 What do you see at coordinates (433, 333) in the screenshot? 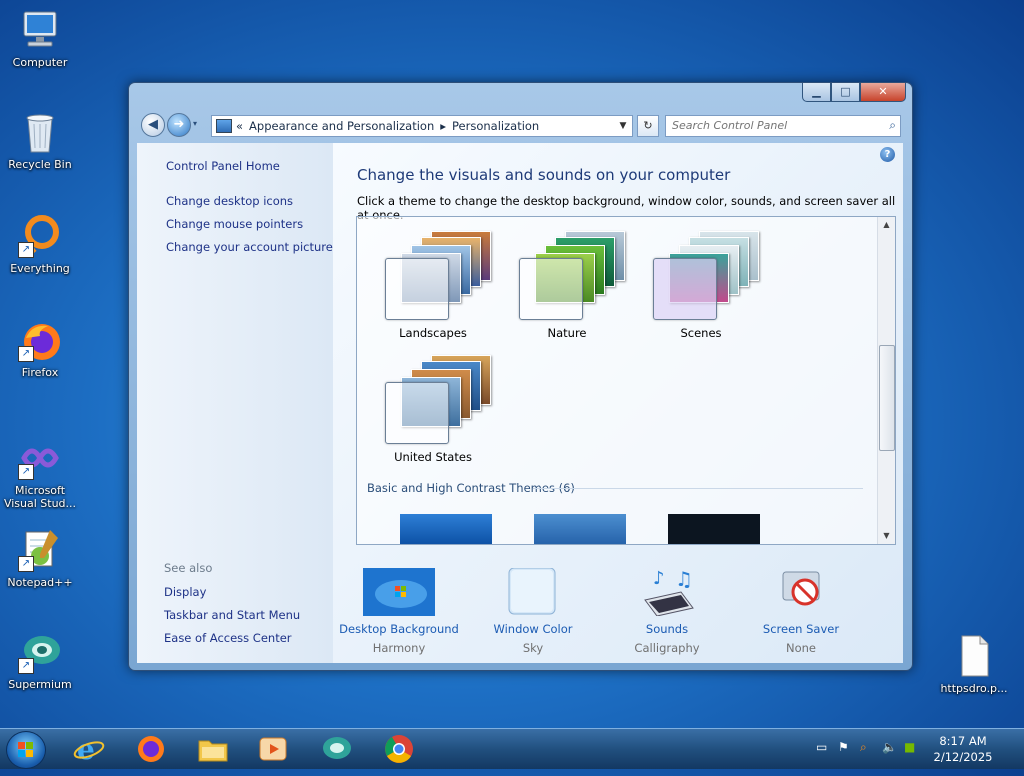
I see `theme-label: Landscapes` at bounding box center [433, 333].